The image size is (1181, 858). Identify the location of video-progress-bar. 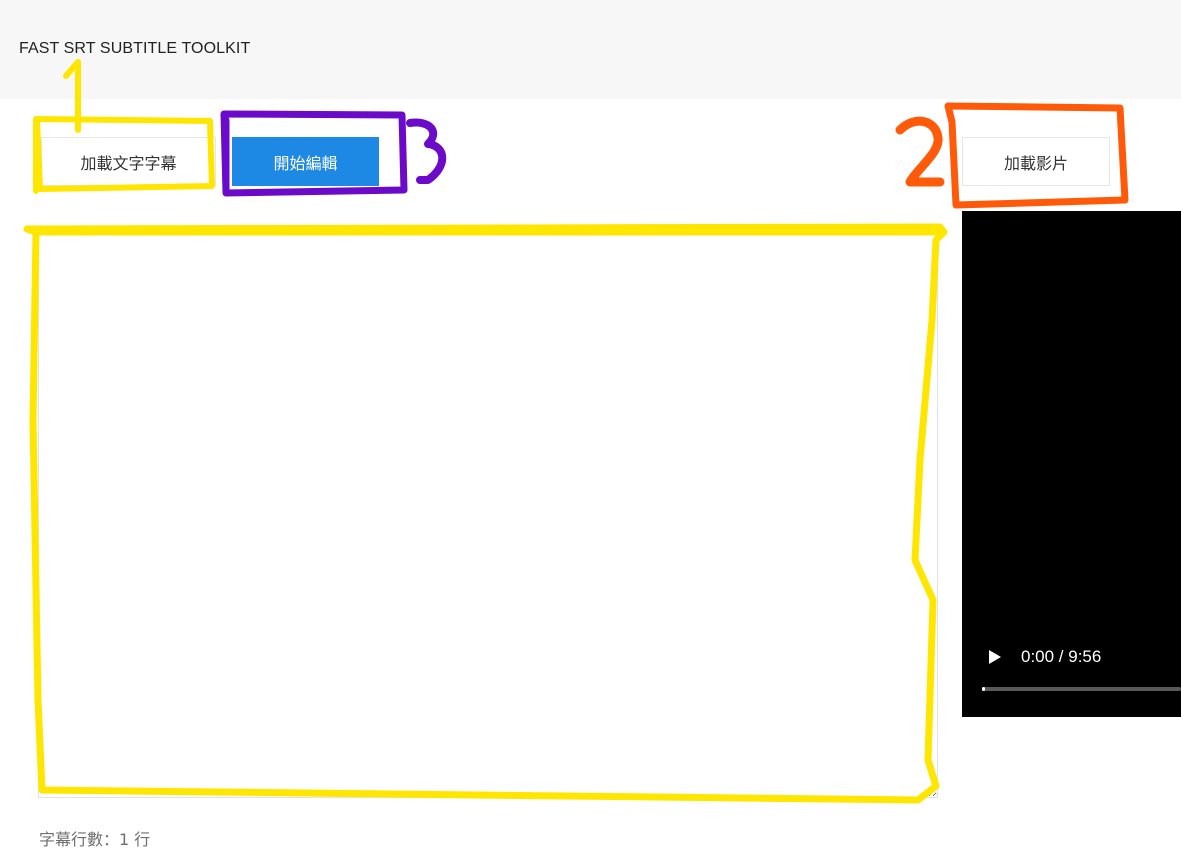
(1081, 689).